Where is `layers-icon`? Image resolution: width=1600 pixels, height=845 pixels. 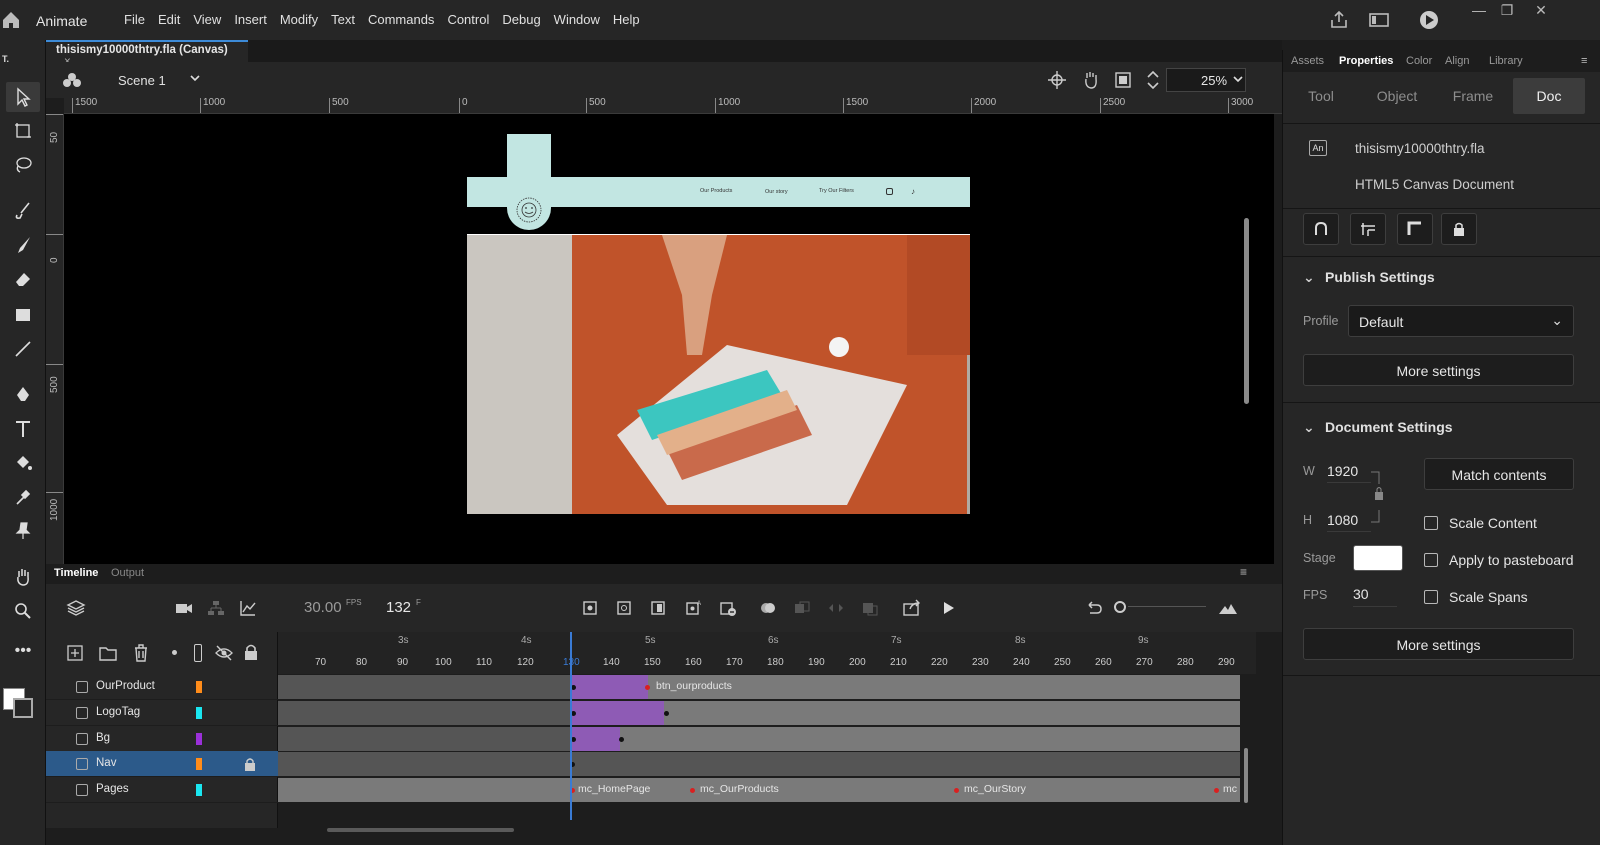
layers-icon is located at coordinates (76, 608).